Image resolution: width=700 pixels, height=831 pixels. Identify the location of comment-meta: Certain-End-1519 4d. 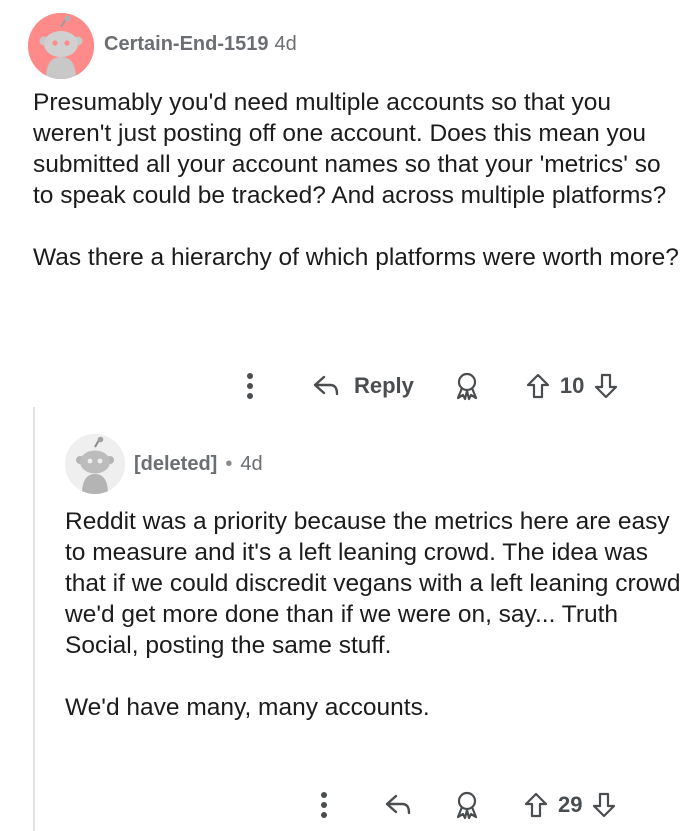
(200, 44).